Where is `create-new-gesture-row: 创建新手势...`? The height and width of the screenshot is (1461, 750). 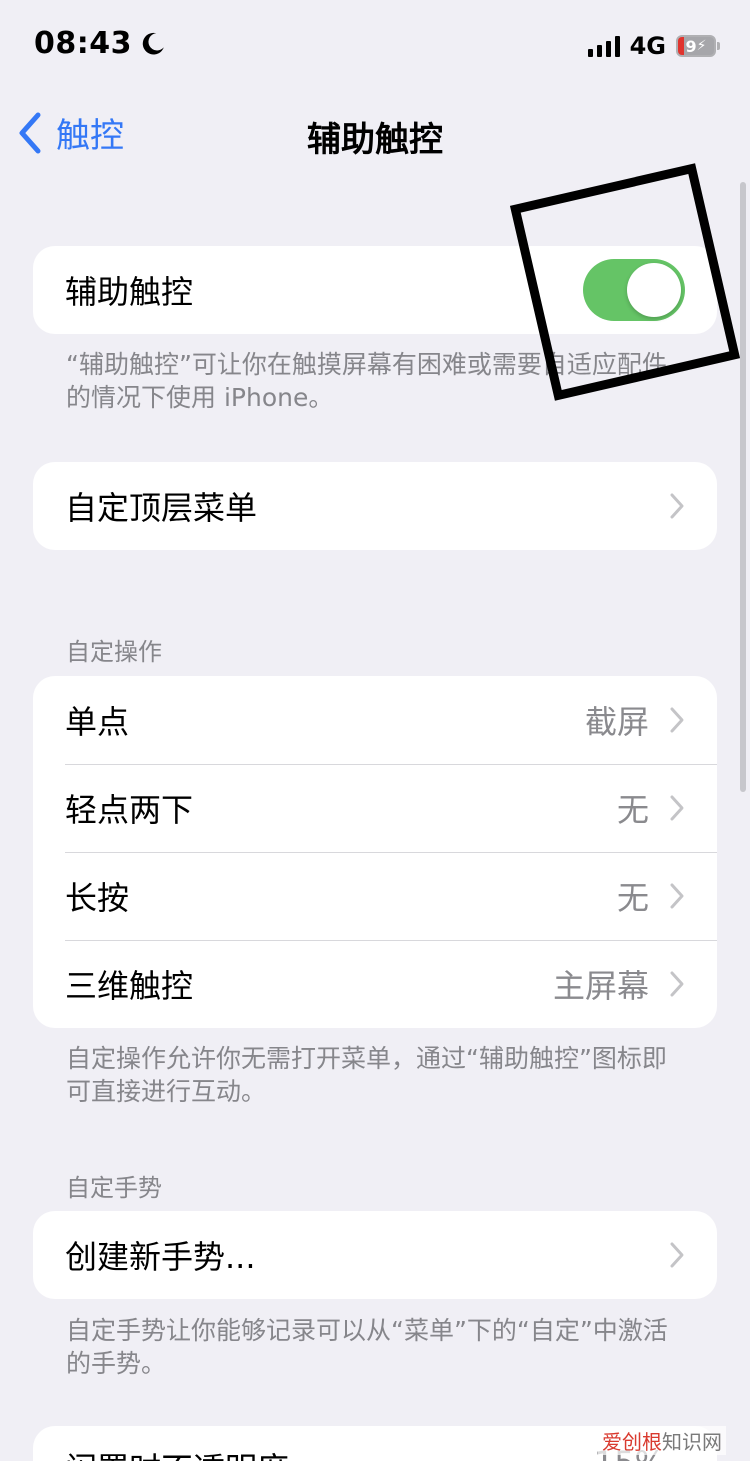
create-new-gesture-row: 创建新手势... is located at coordinates (375, 1255).